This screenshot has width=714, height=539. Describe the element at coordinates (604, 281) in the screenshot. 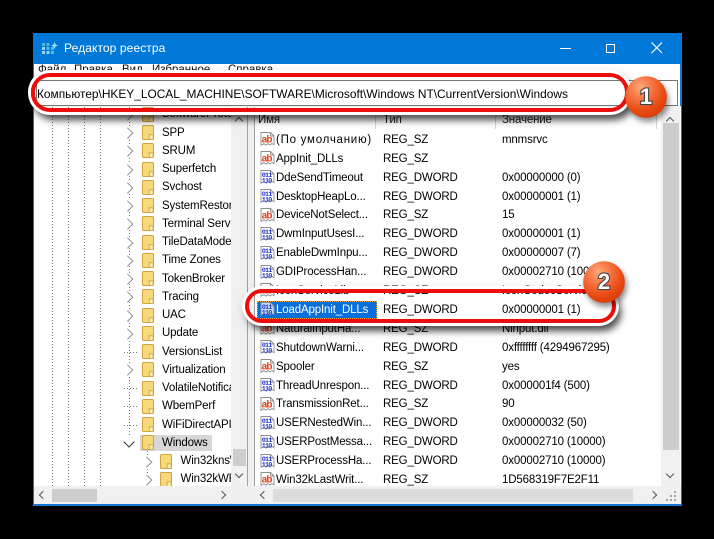

I see `svg-text: 2` at that location.